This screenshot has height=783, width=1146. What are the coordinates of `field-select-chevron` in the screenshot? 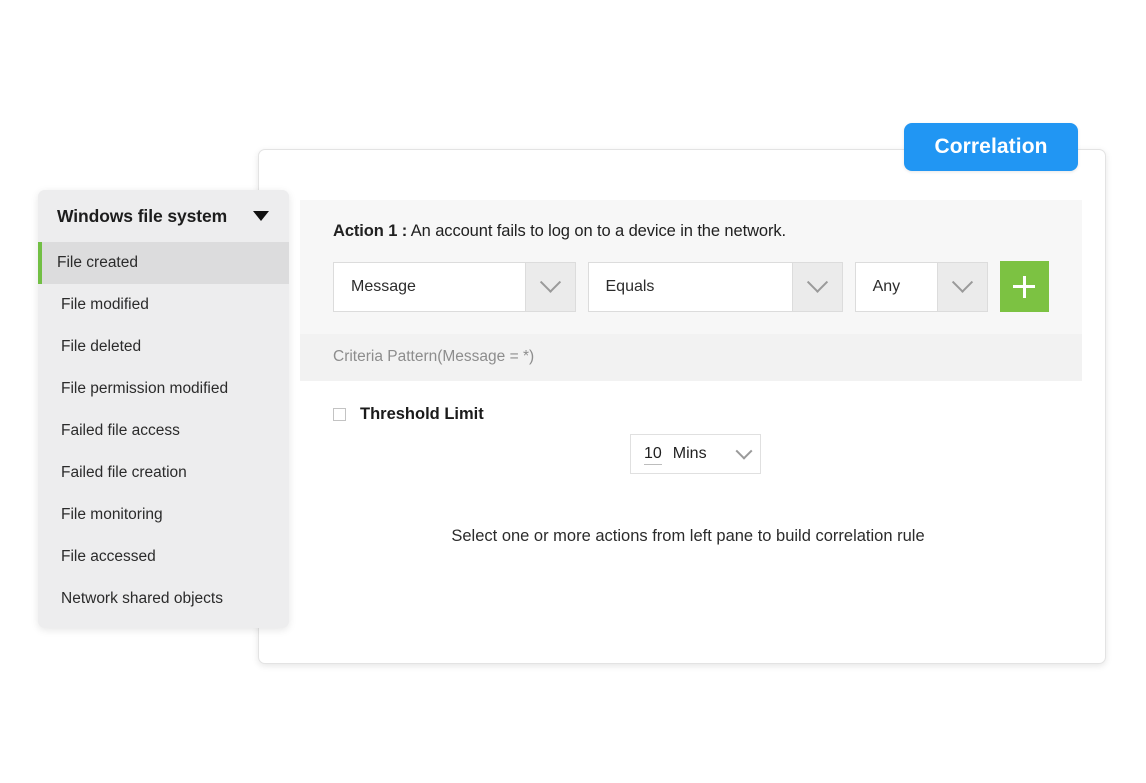 It's located at (549, 286).